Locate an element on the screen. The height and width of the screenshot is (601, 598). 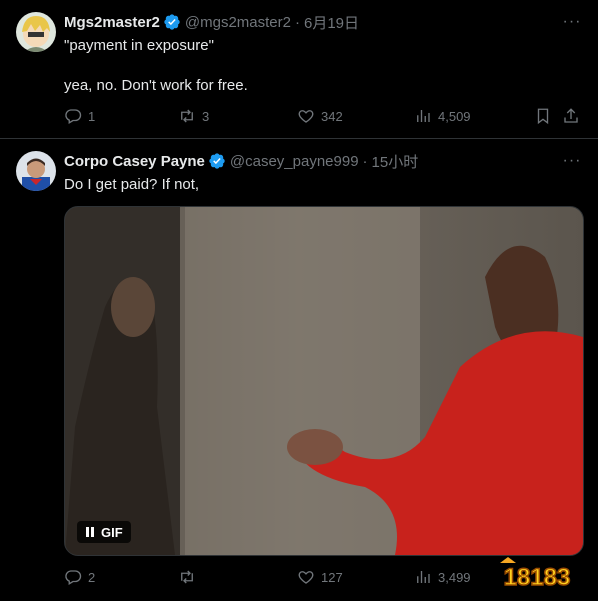
like-count: 127 is located at coordinates (332, 577).